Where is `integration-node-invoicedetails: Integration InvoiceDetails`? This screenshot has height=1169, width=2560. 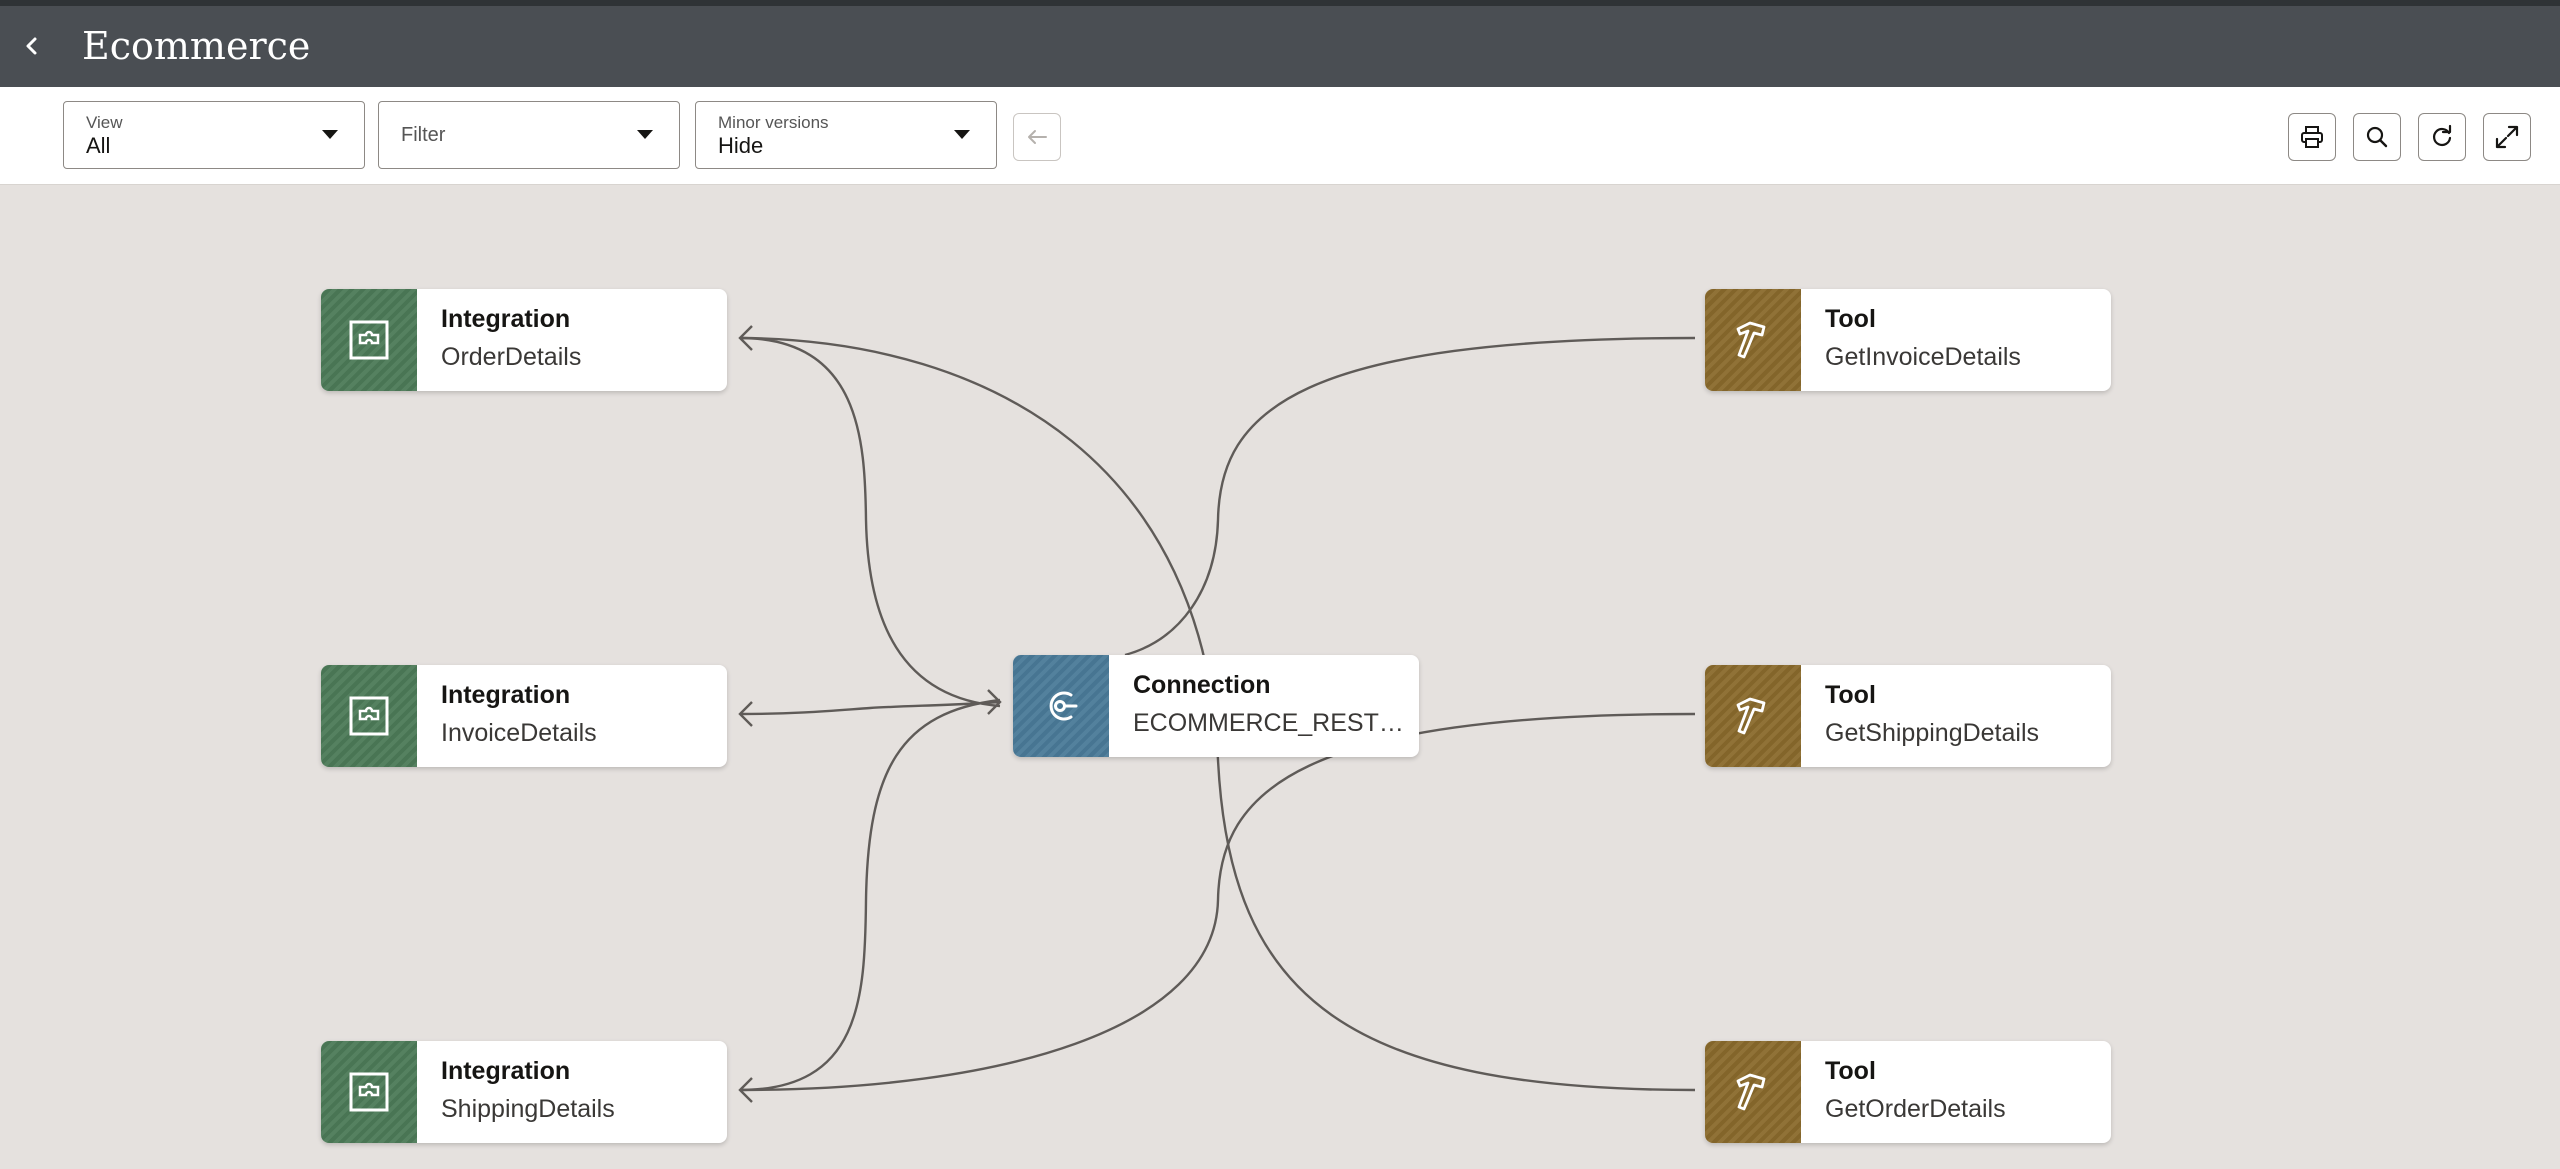 integration-node-invoicedetails: Integration InvoiceDetails is located at coordinates (524, 716).